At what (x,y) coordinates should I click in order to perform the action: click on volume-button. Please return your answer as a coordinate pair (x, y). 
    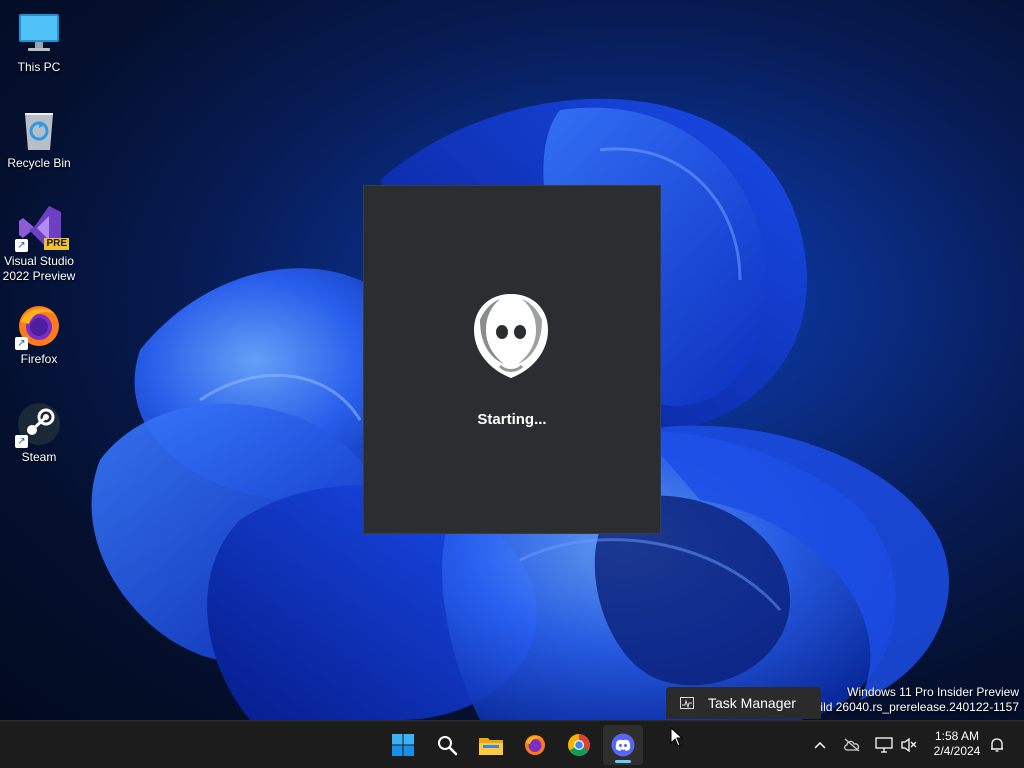
    Looking at the image, I should click on (909, 745).